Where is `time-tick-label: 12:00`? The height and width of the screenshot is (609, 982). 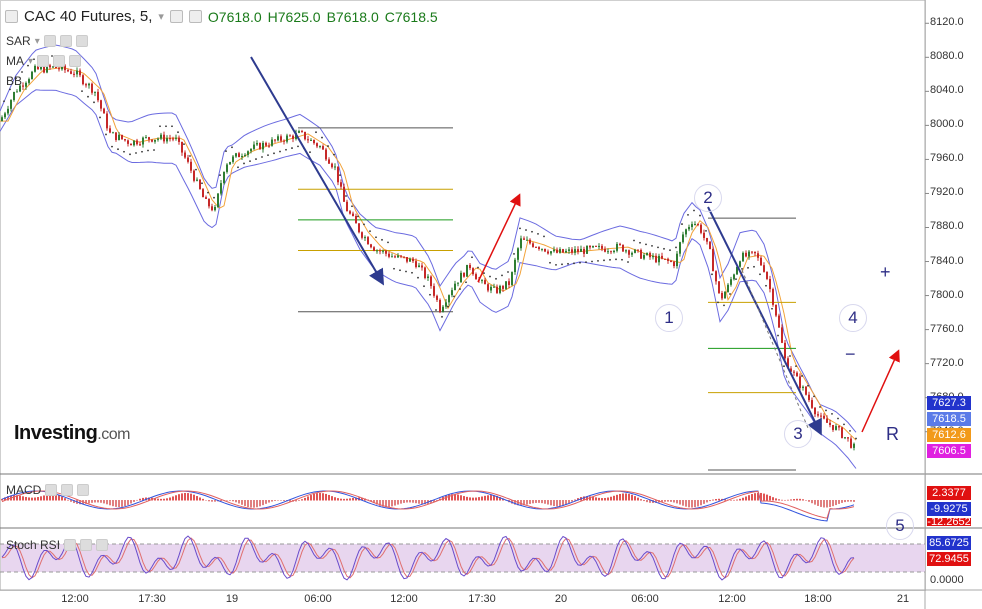
time-tick-label: 12:00 is located at coordinates (732, 599).